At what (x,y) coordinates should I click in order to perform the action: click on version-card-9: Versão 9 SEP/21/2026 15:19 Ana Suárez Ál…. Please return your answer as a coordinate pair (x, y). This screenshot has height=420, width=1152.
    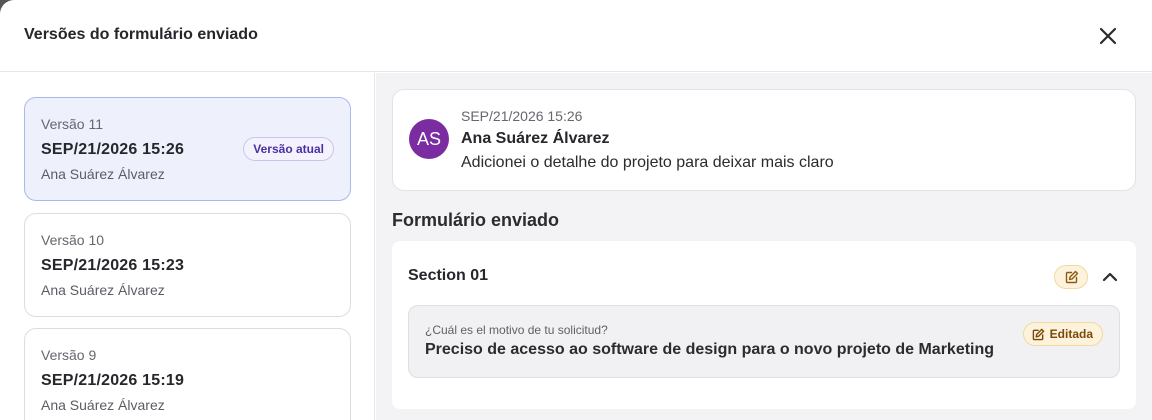
    Looking at the image, I should click on (187, 374).